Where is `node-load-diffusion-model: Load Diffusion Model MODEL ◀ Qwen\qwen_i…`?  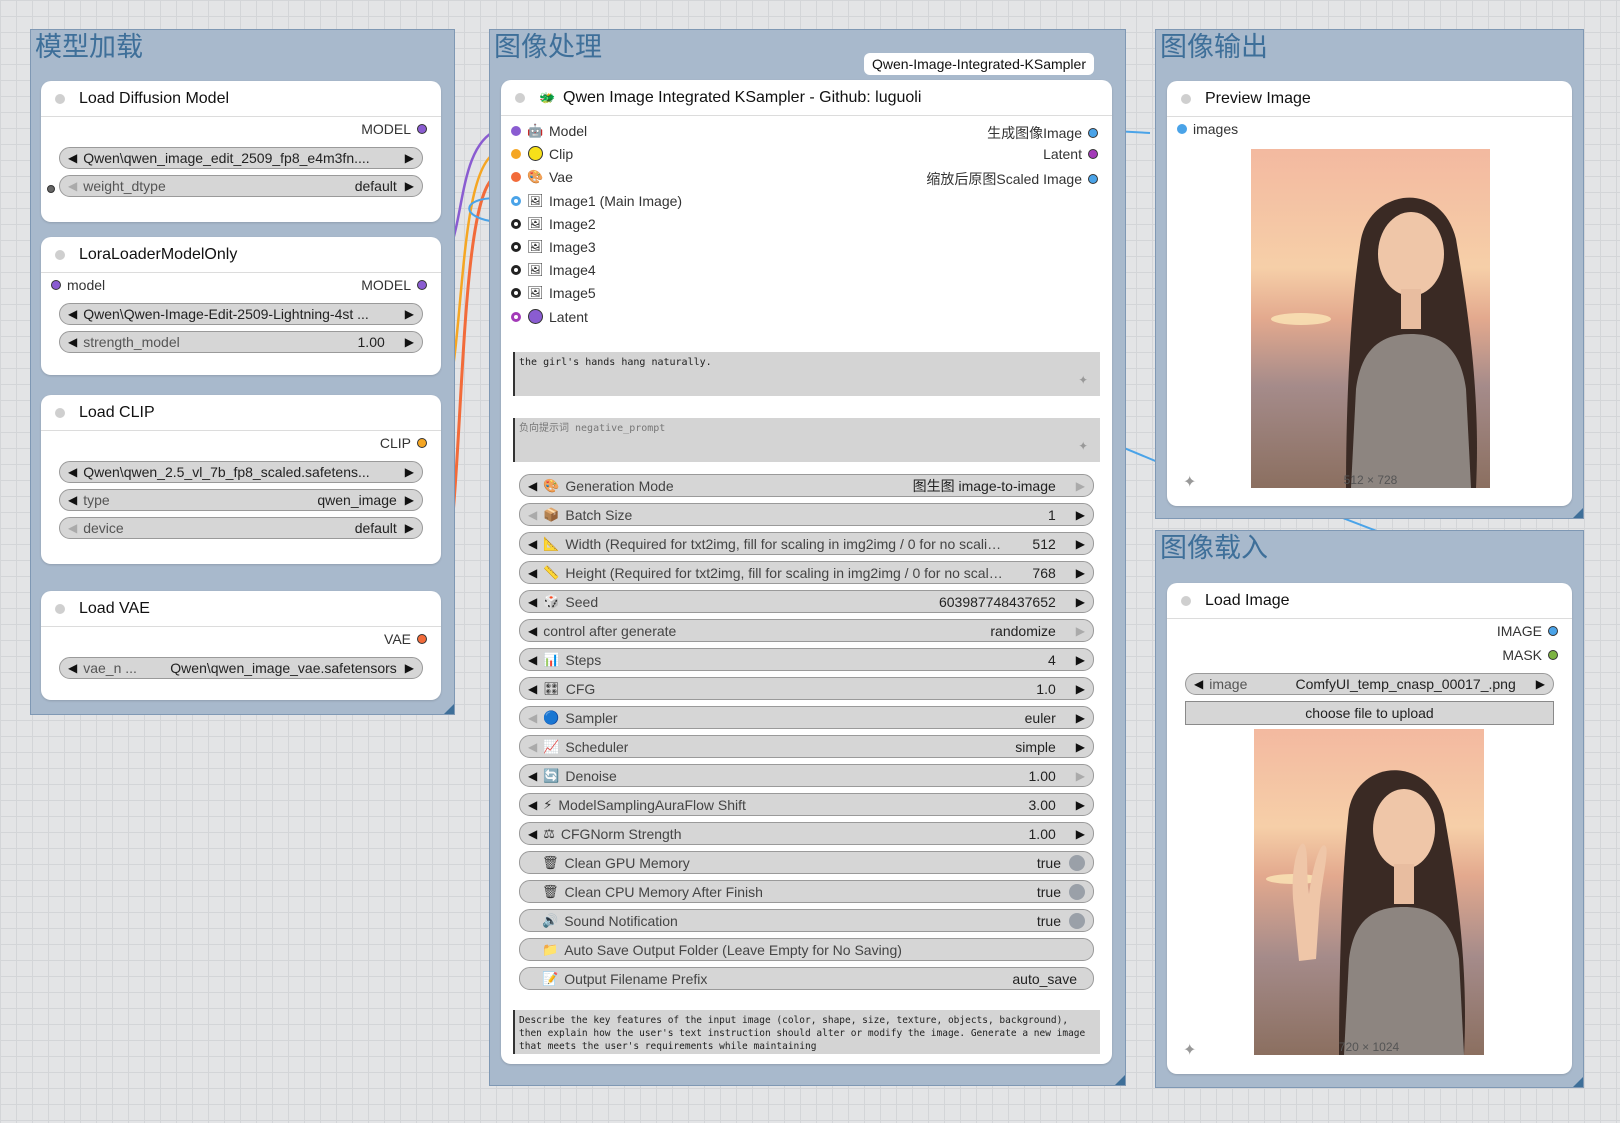 node-load-diffusion-model: Load Diffusion Model MODEL ◀ Qwen\qwen_i… is located at coordinates (241, 151).